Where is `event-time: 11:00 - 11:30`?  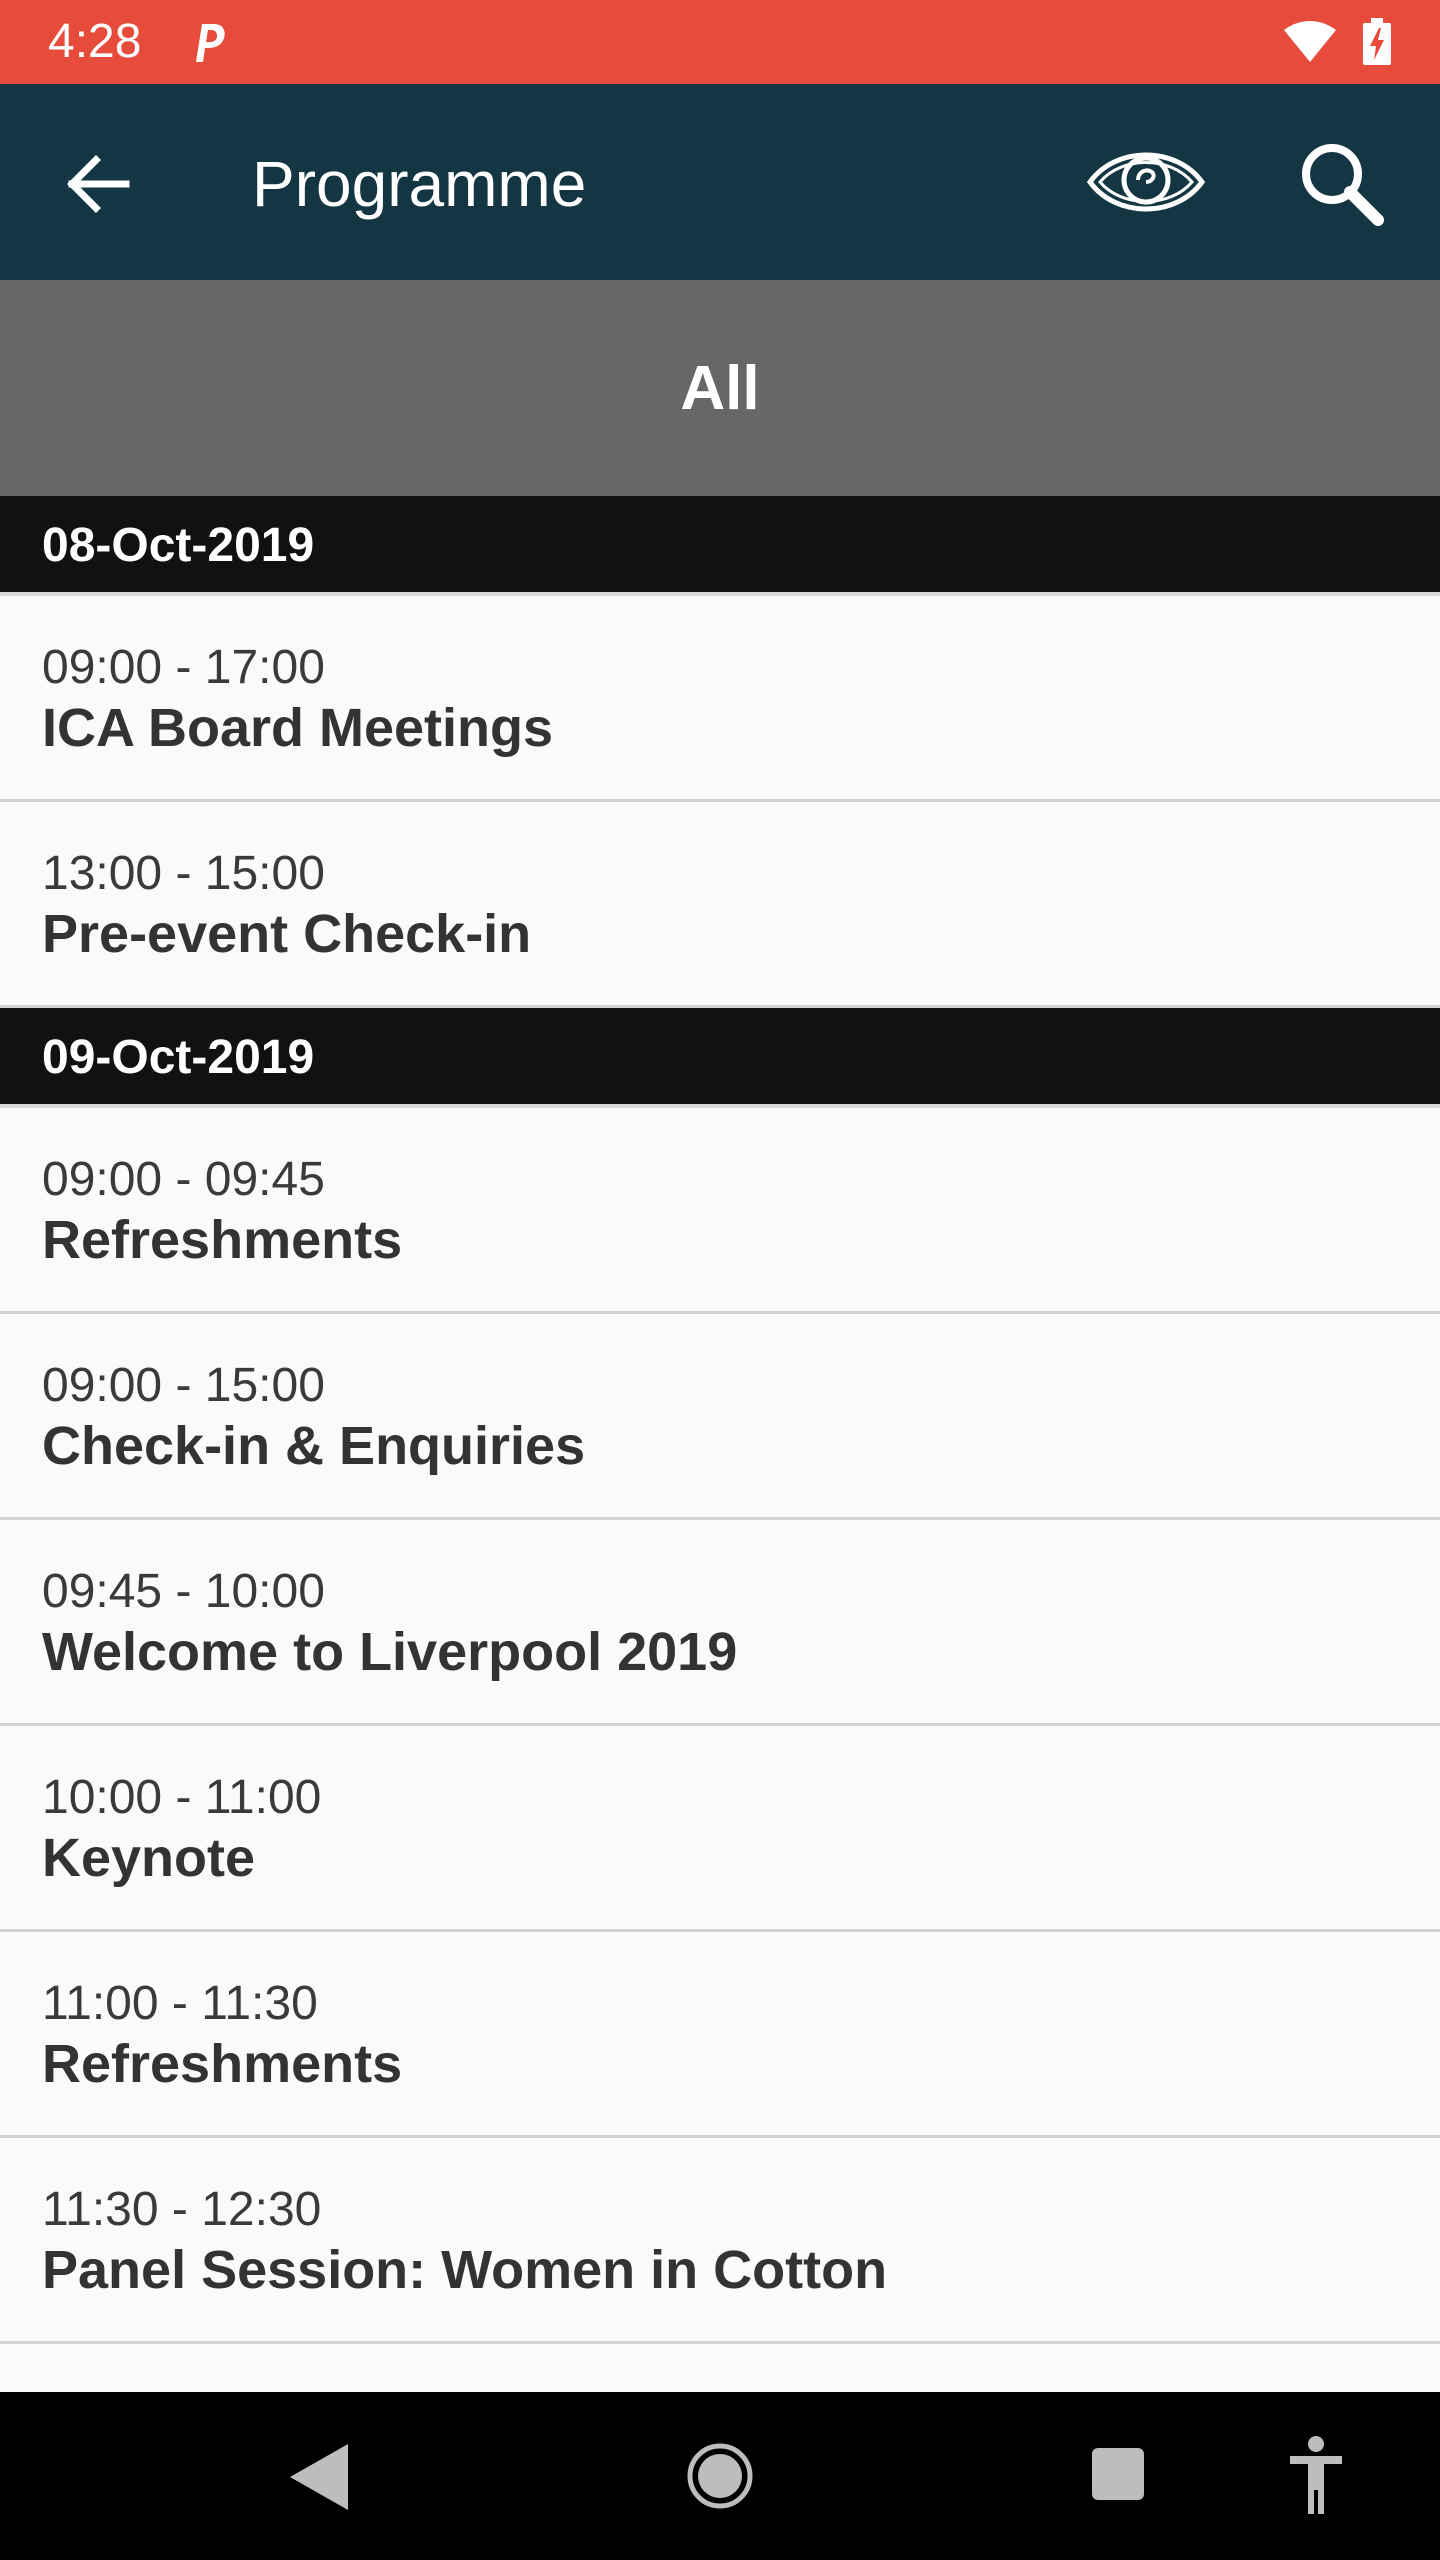
event-time: 11:00 - 11:30 is located at coordinates (180, 2003).